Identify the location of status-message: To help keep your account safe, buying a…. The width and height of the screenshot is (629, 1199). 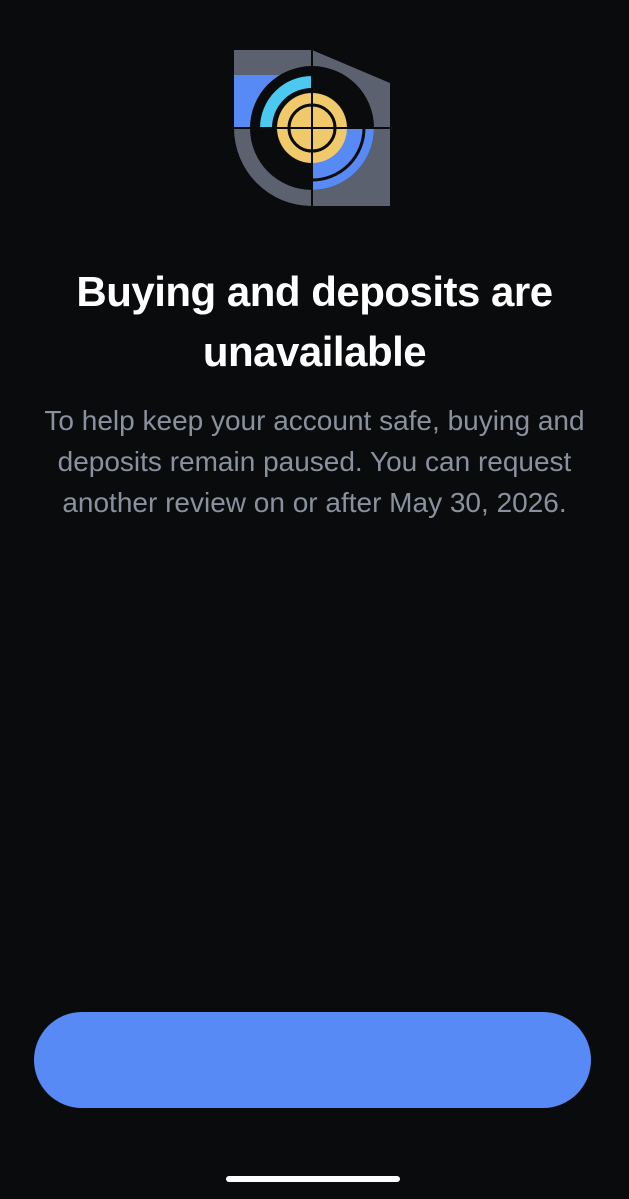
(314, 461).